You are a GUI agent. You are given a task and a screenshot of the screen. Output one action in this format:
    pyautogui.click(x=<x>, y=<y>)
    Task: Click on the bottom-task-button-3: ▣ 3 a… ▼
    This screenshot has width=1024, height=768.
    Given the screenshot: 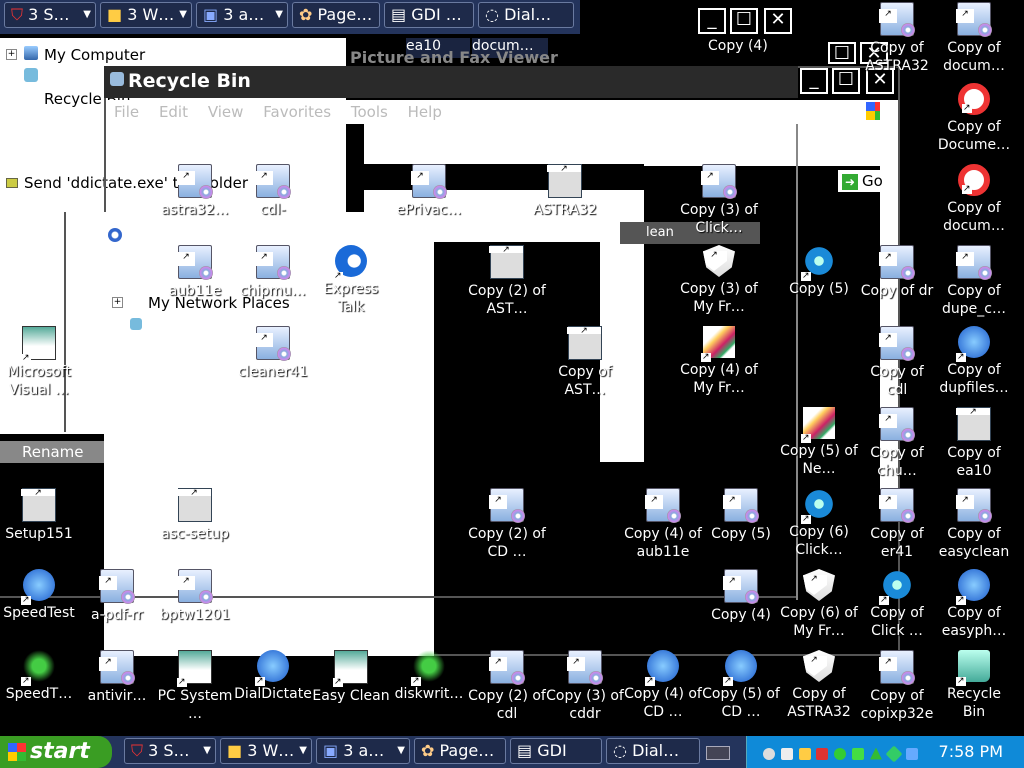 What is the action you would take?
    pyautogui.click(x=363, y=751)
    